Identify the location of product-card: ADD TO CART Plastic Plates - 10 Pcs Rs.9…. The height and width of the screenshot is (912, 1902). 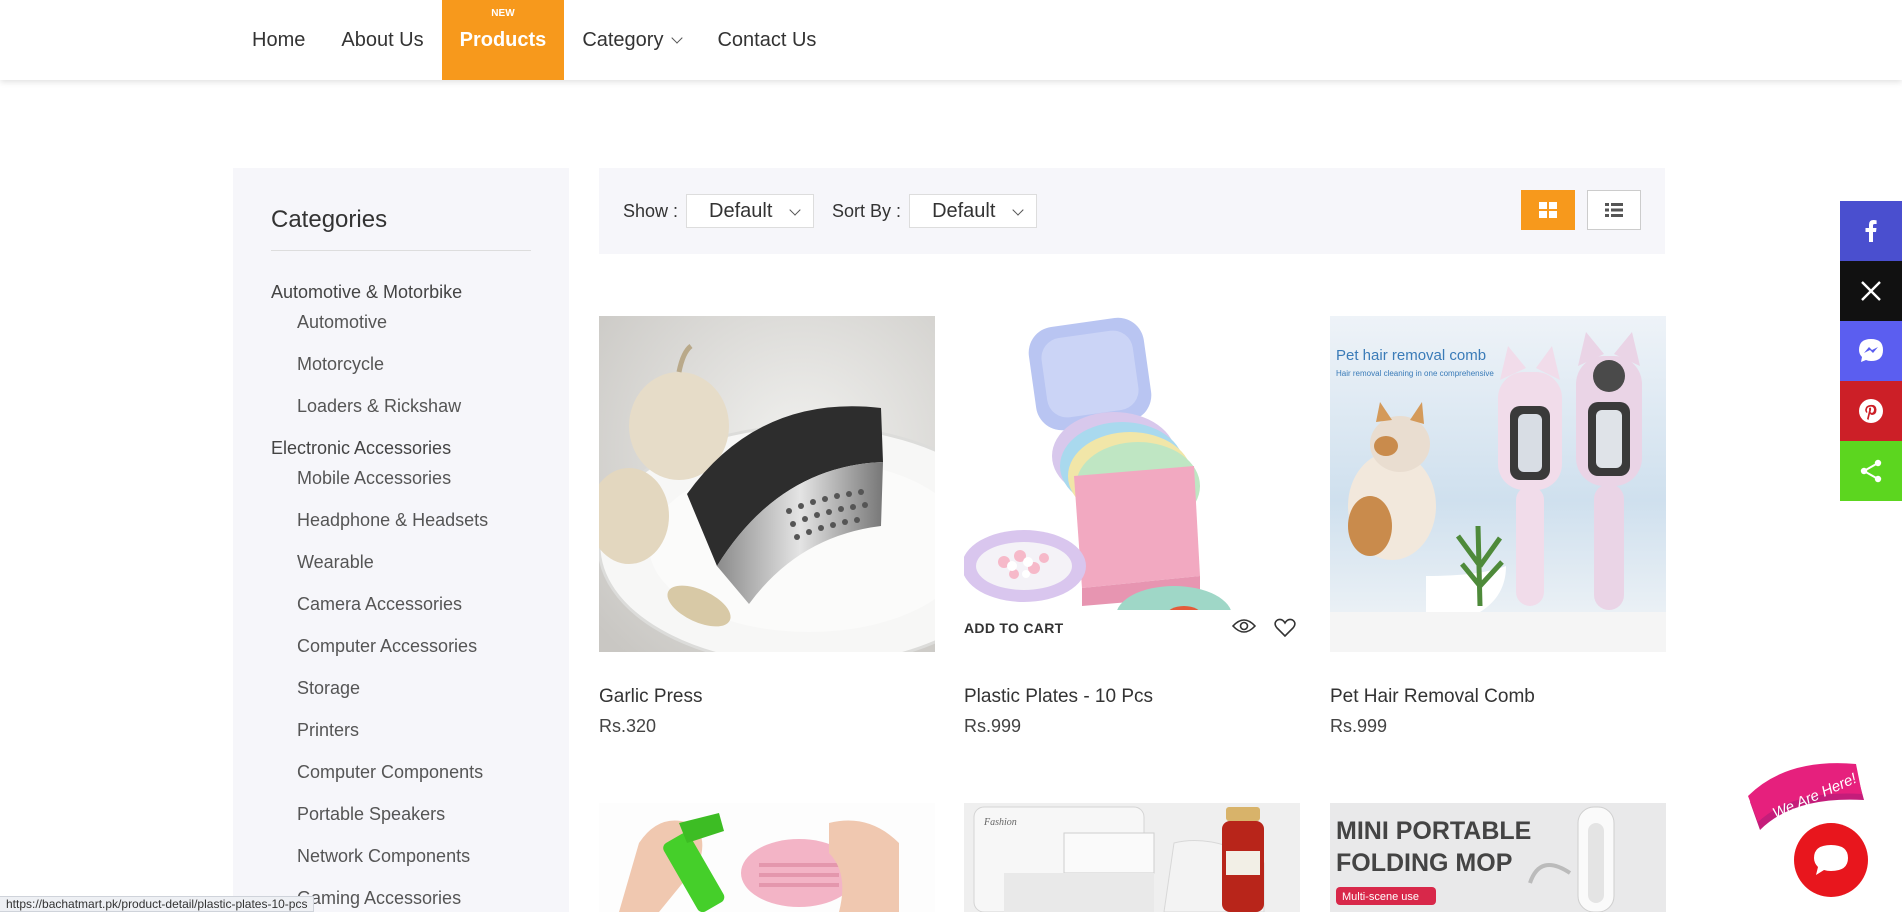
(1132, 526).